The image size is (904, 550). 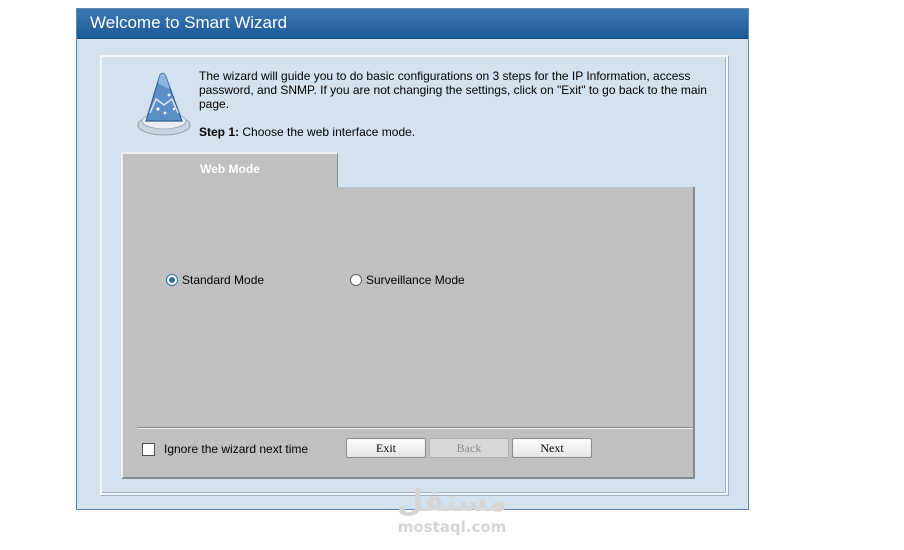 What do you see at coordinates (415, 428) in the screenshot?
I see `footer-divider` at bounding box center [415, 428].